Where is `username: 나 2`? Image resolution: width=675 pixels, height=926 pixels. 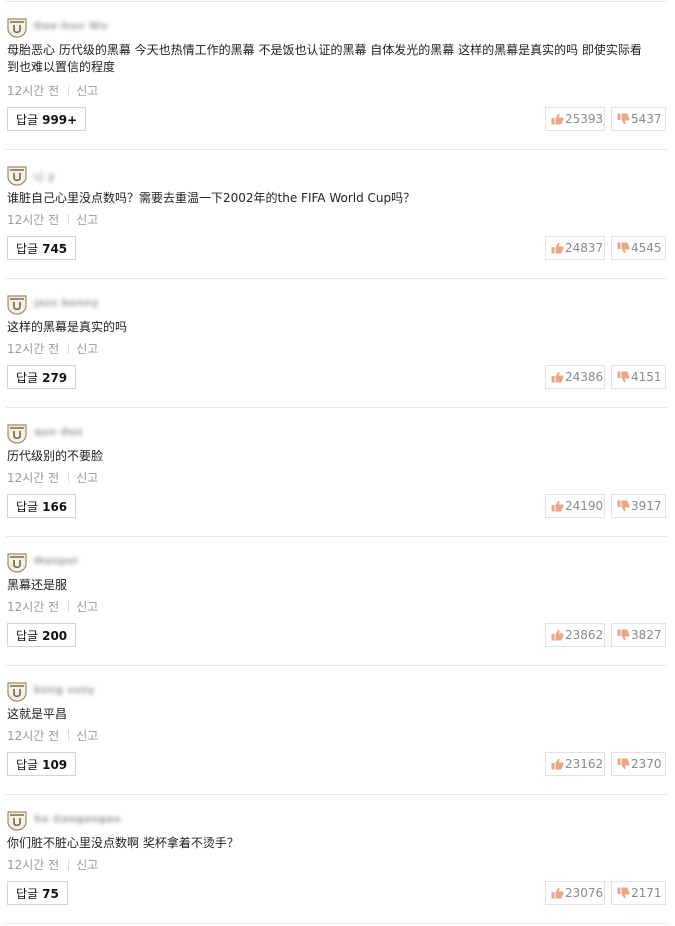
username: 나 2 is located at coordinates (44, 176).